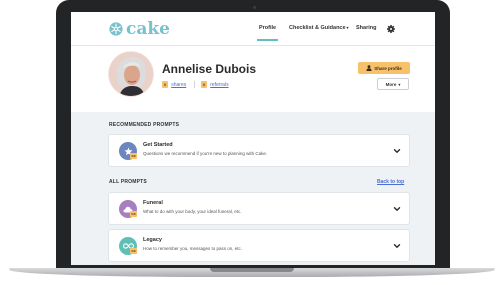  What do you see at coordinates (153, 203) in the screenshot?
I see `prompt-title: Funeral` at bounding box center [153, 203].